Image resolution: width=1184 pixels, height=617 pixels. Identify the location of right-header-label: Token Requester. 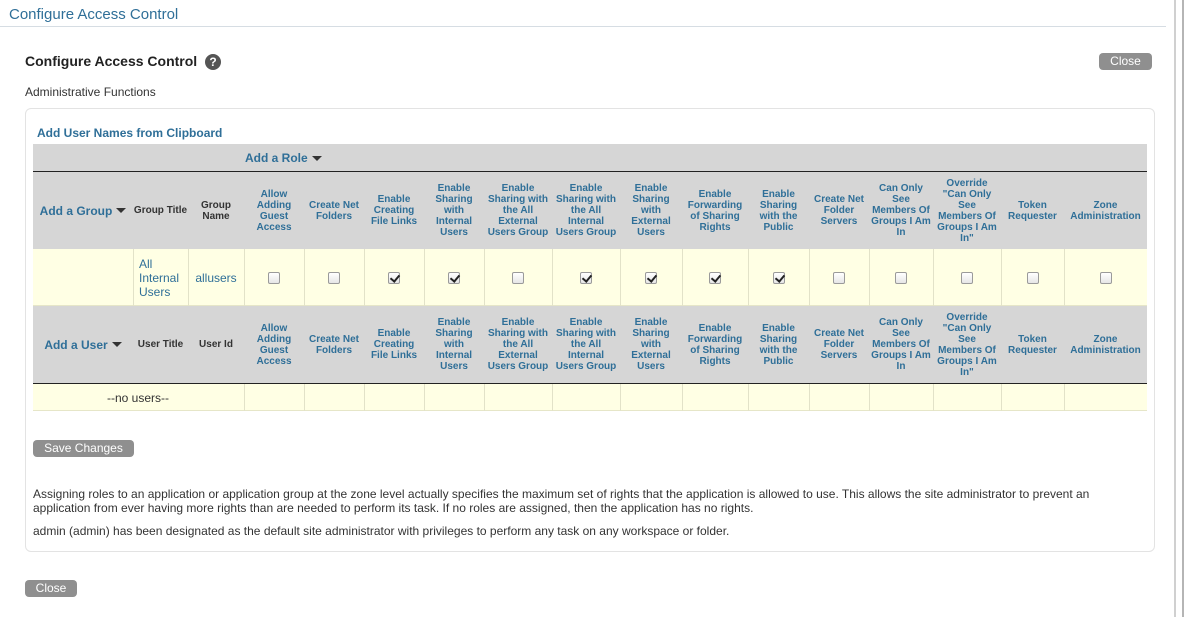
(1032, 210).